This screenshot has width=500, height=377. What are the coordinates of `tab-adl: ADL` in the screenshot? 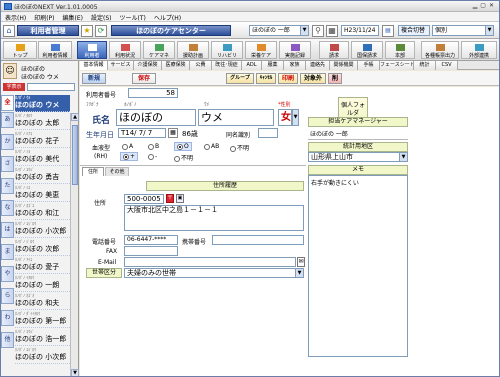 It's located at (252, 65).